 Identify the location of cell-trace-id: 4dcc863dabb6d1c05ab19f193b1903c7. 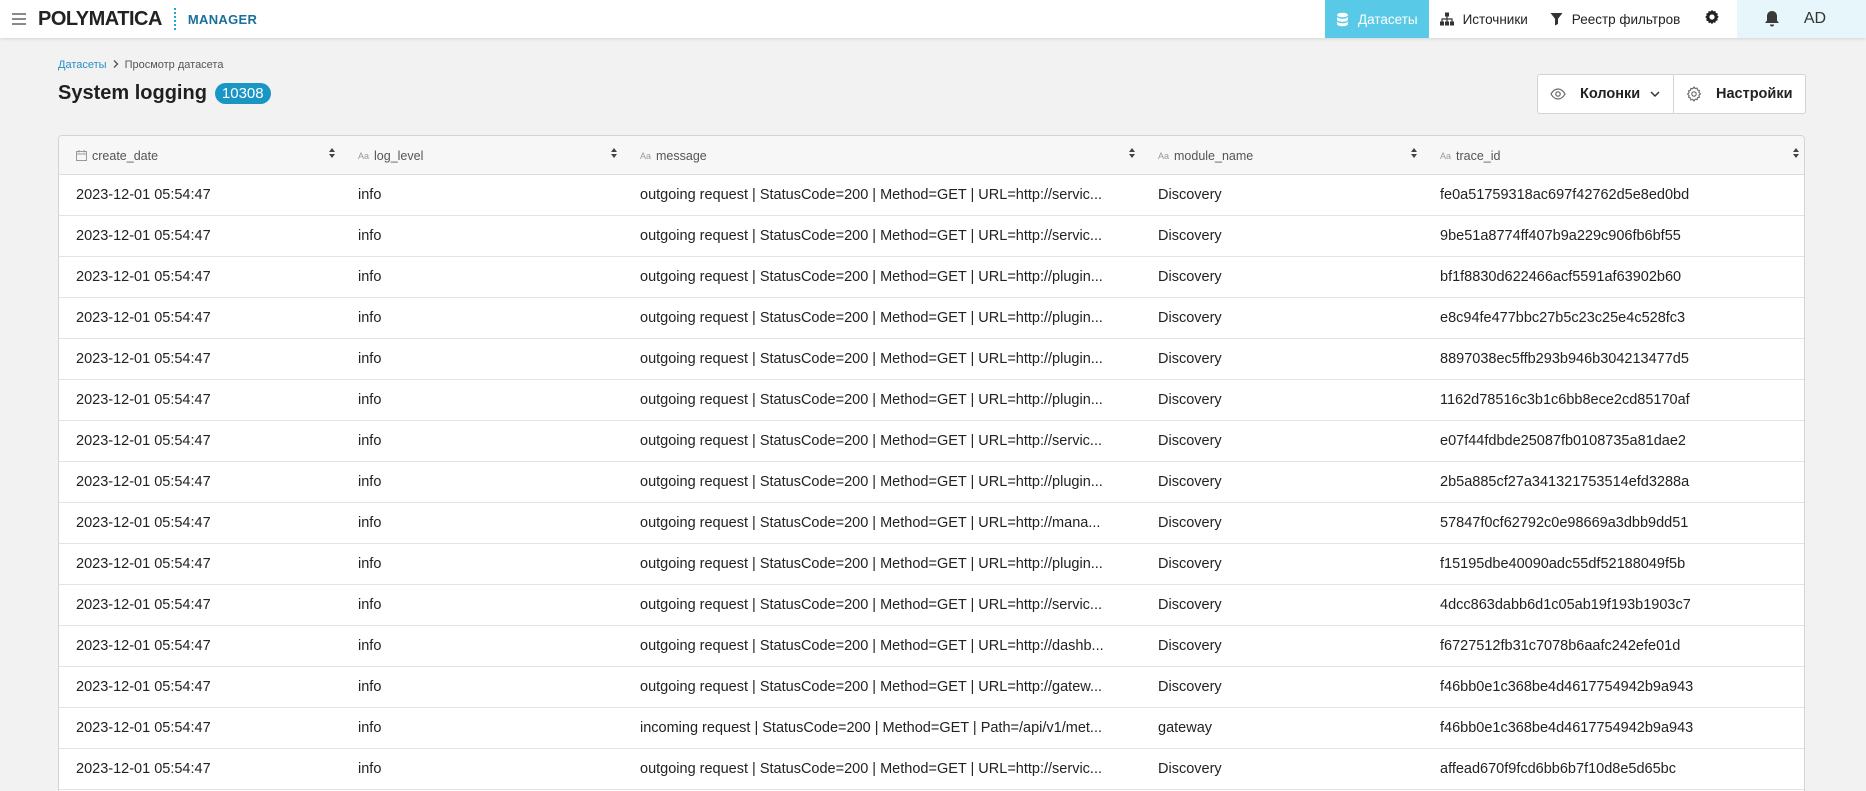
(1565, 605).